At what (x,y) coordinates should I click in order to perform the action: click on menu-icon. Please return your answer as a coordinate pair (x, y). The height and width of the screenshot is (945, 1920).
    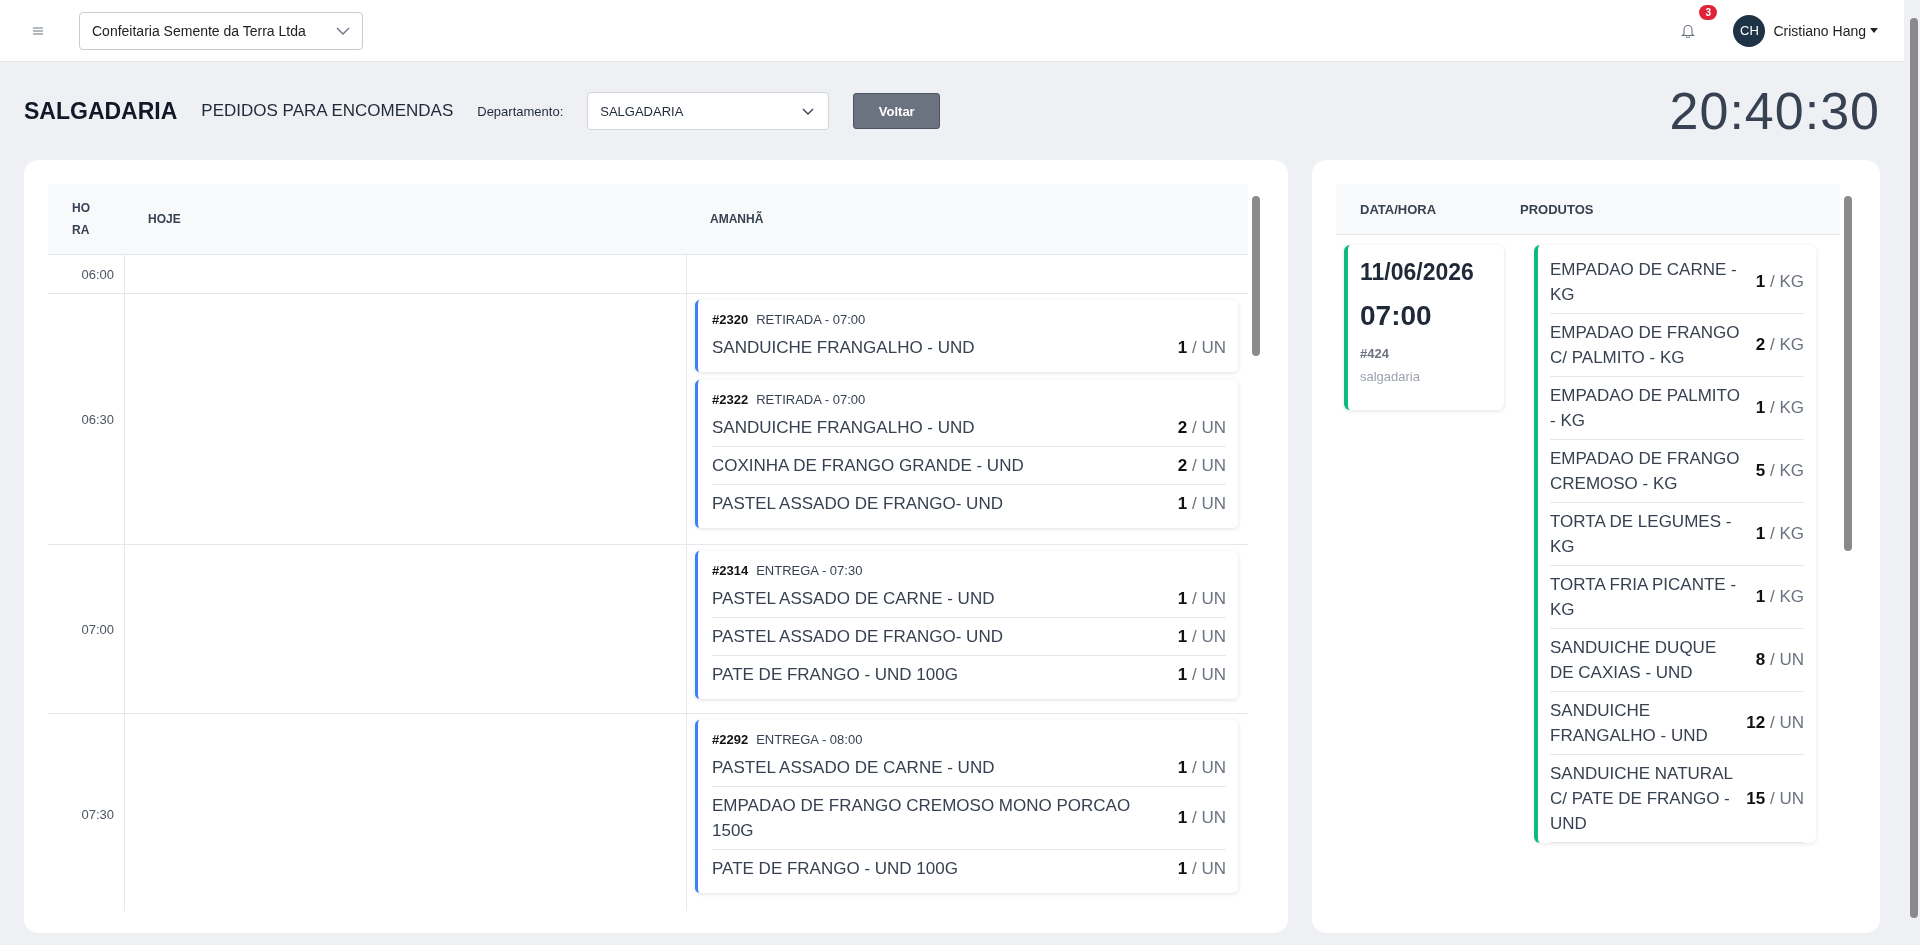
    Looking at the image, I should click on (38, 30).